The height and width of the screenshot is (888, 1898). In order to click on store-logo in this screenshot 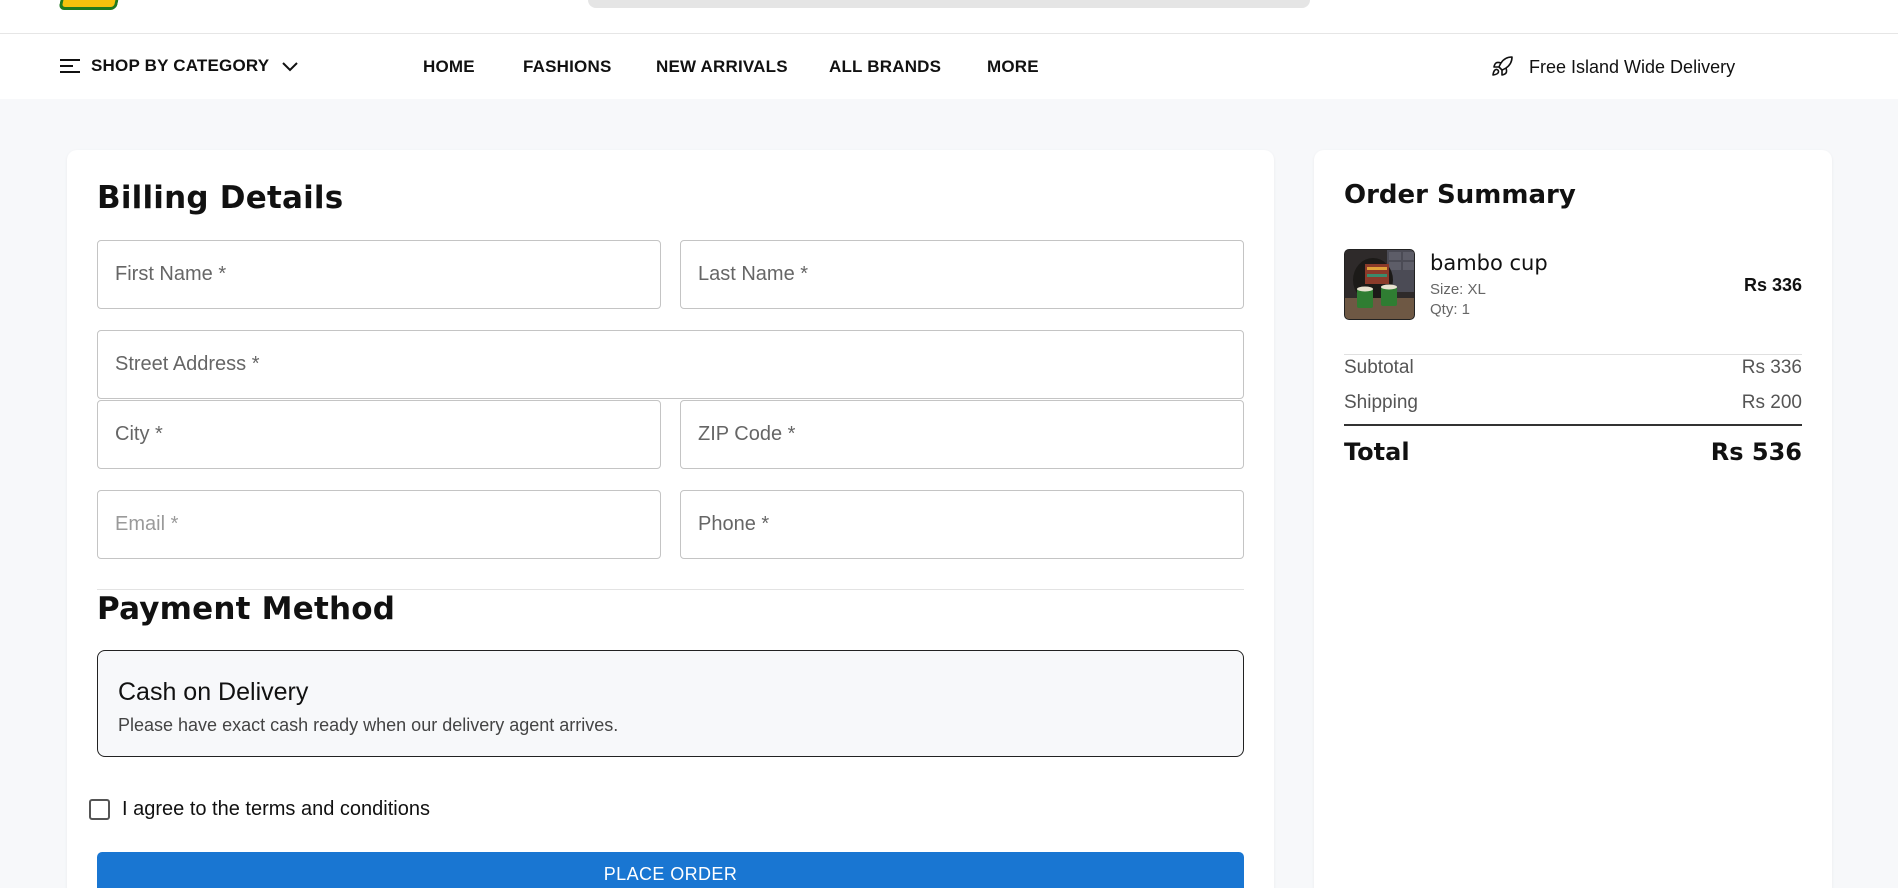, I will do `click(89, 5)`.